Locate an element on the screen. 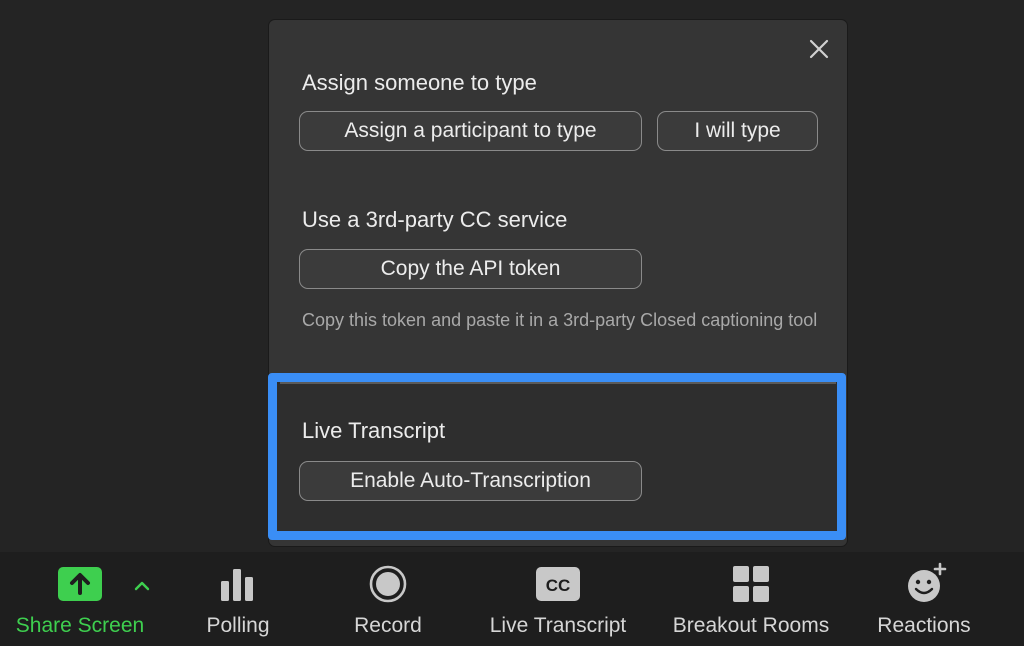 The image size is (1024, 646). toolbar-breakout-rooms: Breakout Rooms is located at coordinates (751, 599).